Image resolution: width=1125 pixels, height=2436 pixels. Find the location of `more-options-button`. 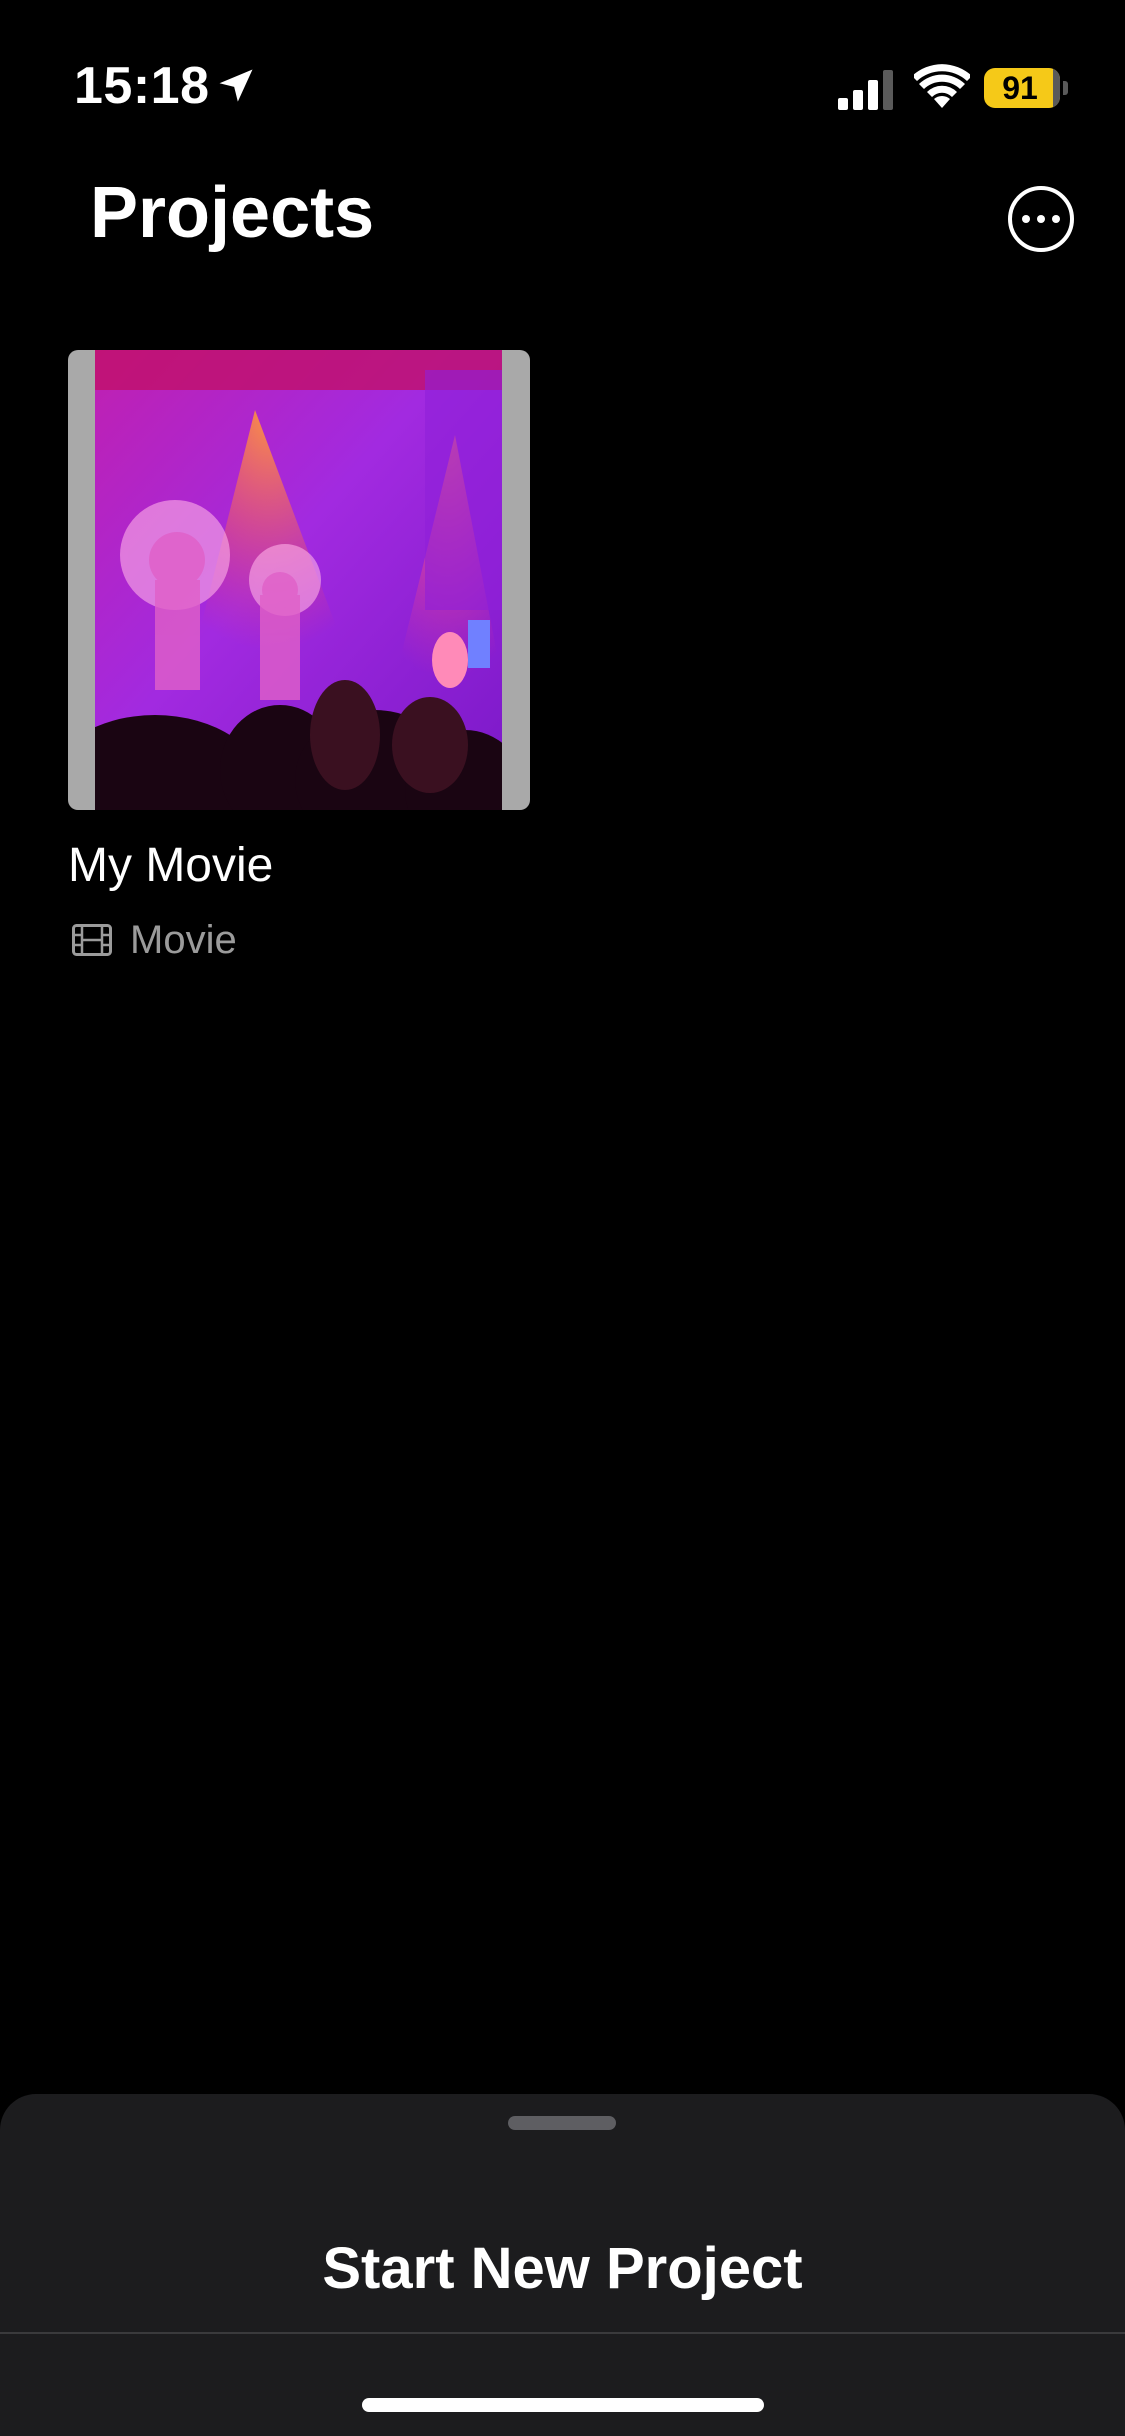

more-options-button is located at coordinates (1041, 219).